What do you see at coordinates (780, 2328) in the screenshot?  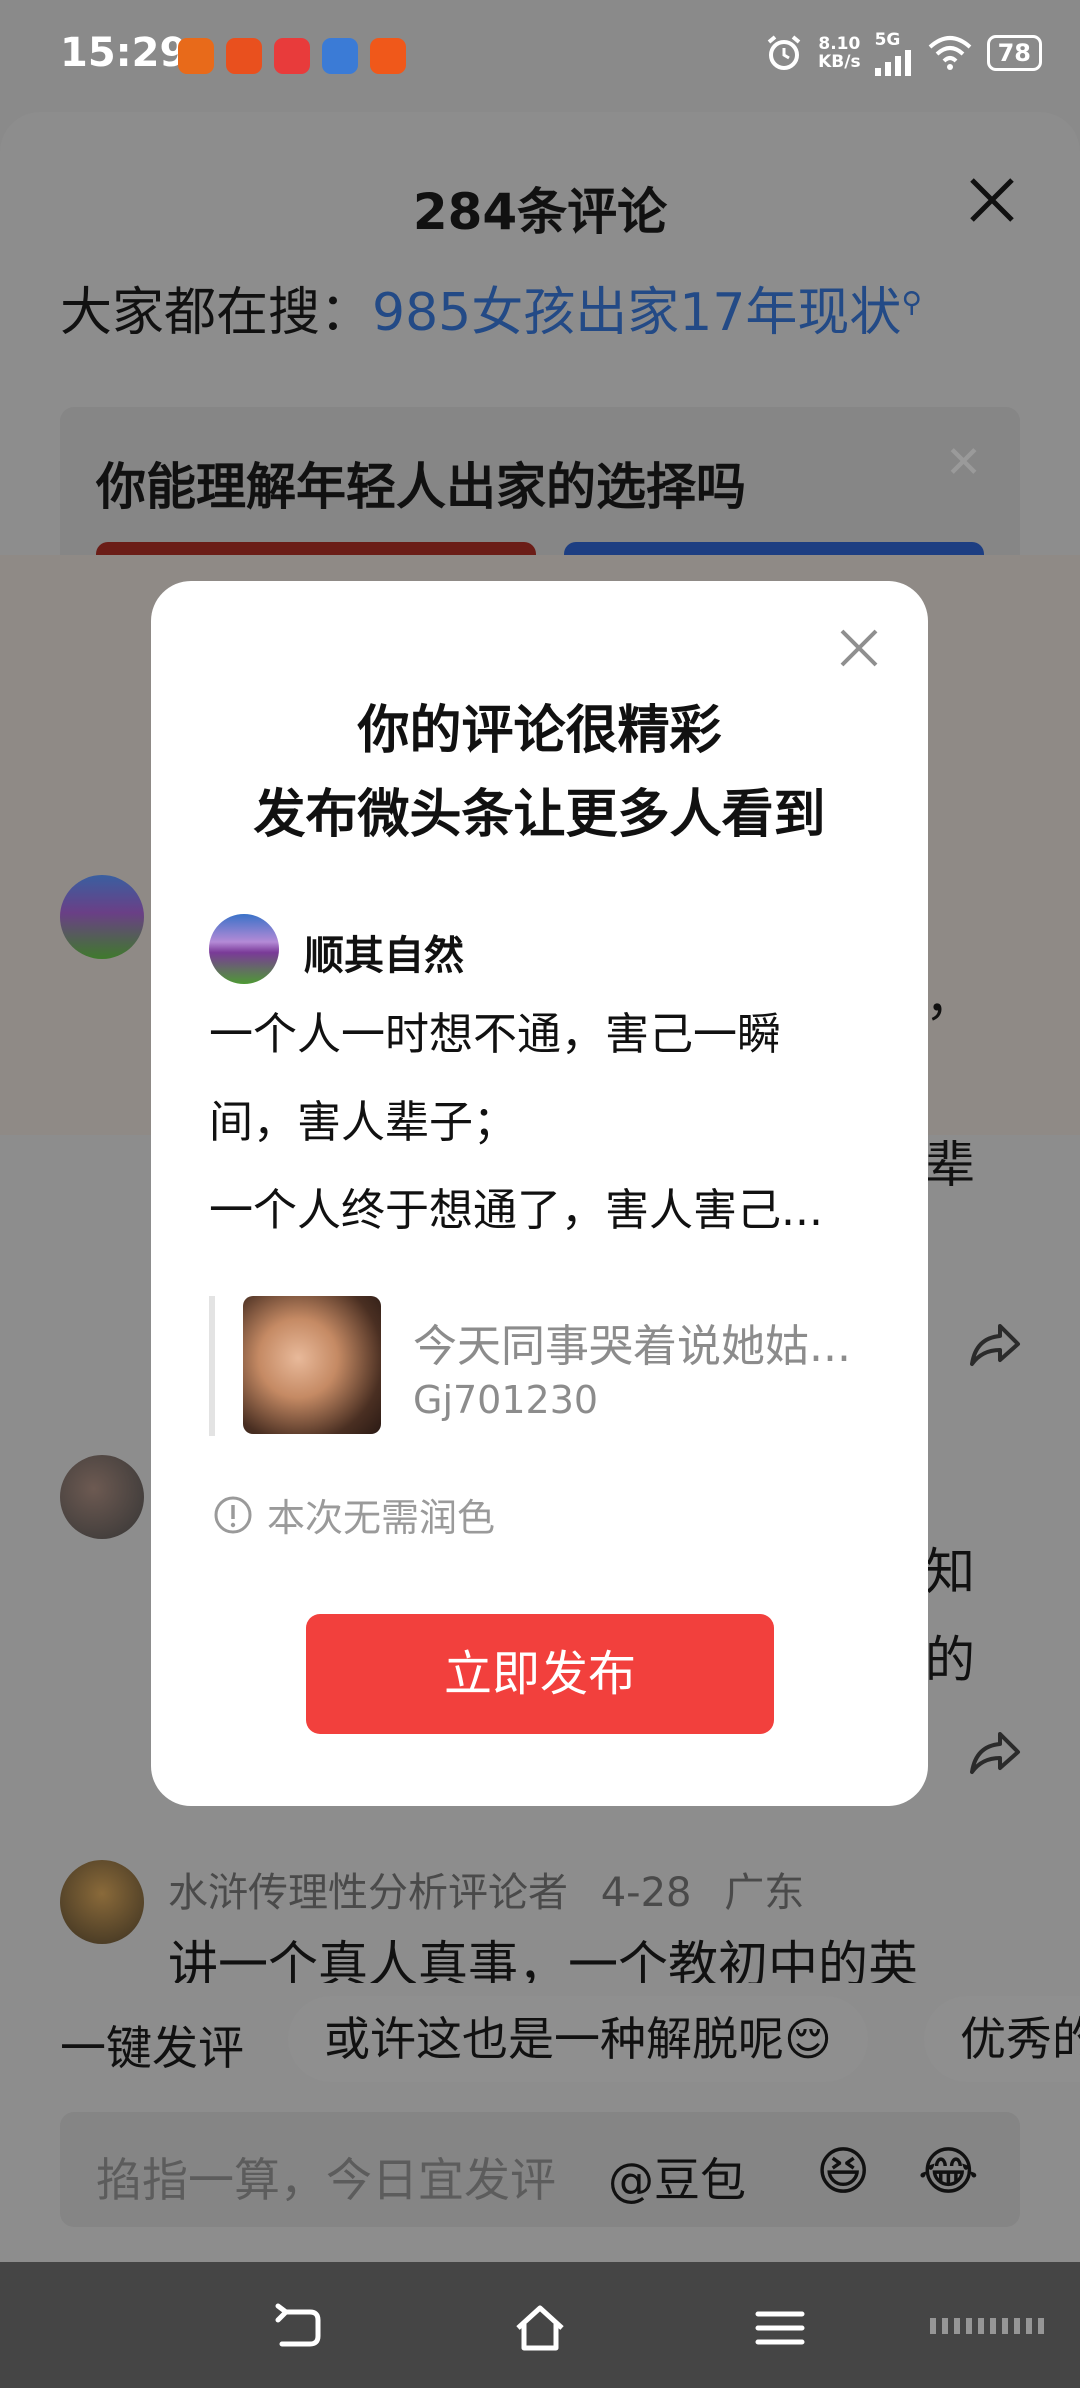 I see `menu-icon` at bounding box center [780, 2328].